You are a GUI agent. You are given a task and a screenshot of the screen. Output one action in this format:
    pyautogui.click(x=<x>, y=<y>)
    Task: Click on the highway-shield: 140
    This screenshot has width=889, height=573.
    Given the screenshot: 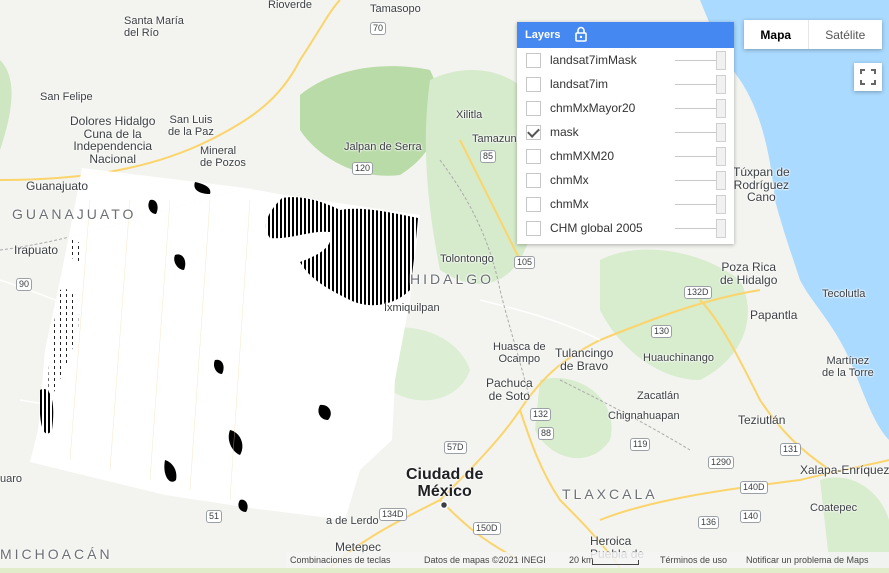 What is the action you would take?
    pyautogui.click(x=751, y=516)
    